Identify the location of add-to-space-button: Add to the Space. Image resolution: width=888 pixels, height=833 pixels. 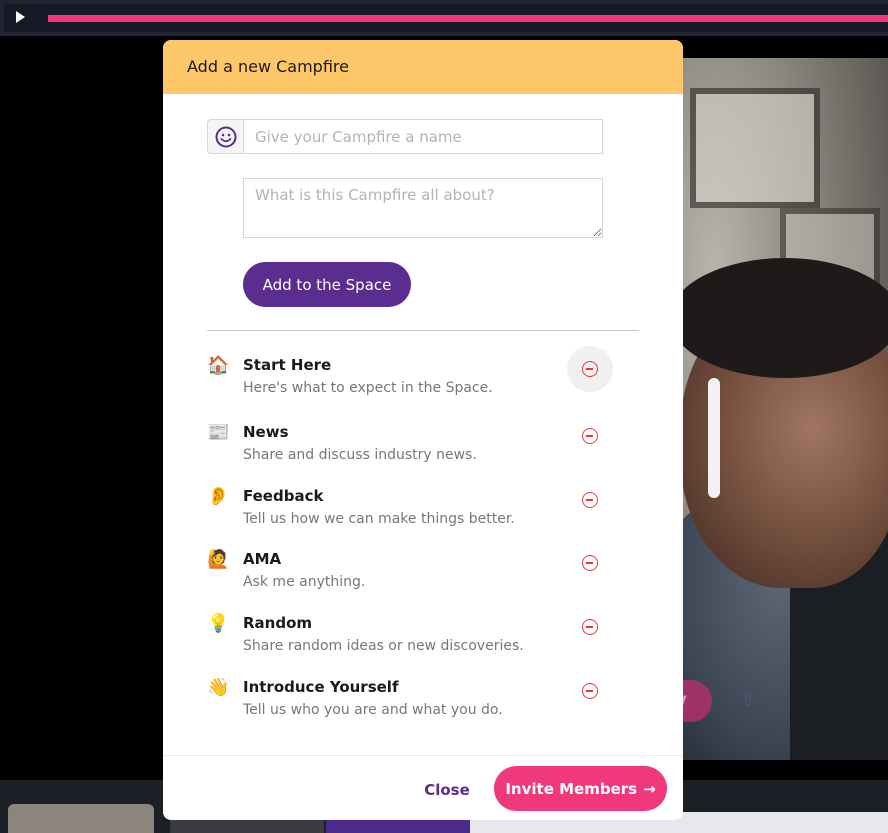
(327, 284).